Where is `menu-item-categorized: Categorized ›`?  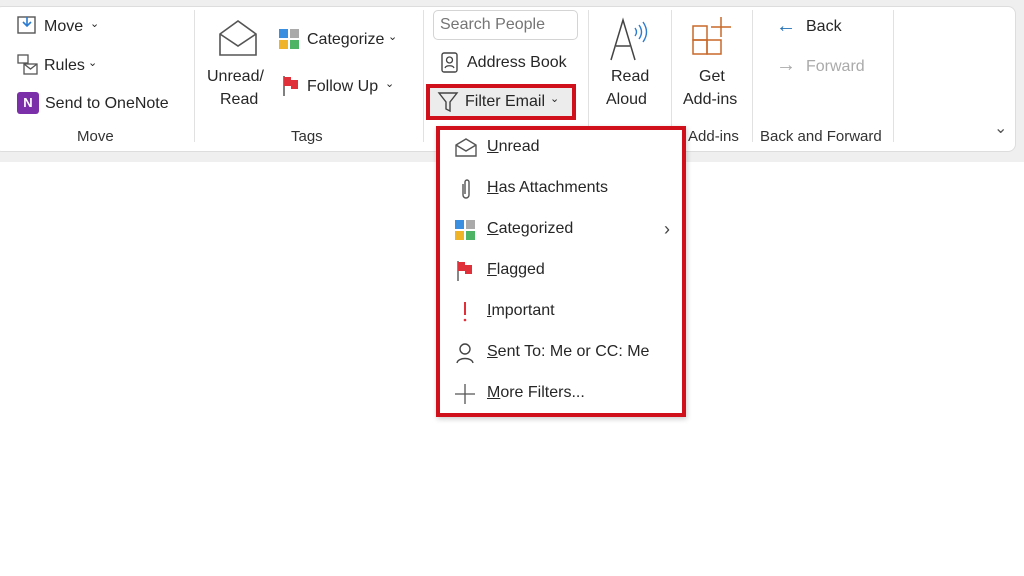 menu-item-categorized: Categorized › is located at coordinates (561, 232).